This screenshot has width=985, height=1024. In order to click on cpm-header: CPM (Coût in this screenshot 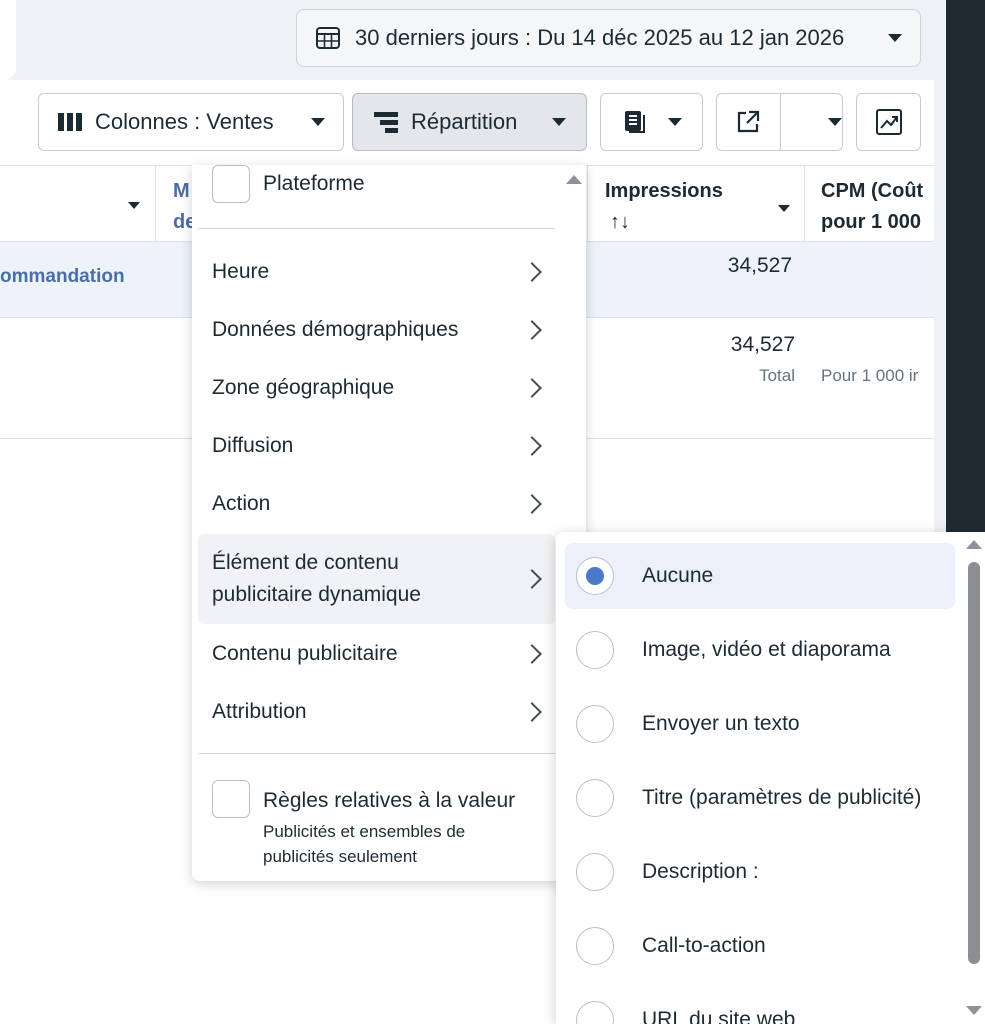, I will do `click(872, 191)`.